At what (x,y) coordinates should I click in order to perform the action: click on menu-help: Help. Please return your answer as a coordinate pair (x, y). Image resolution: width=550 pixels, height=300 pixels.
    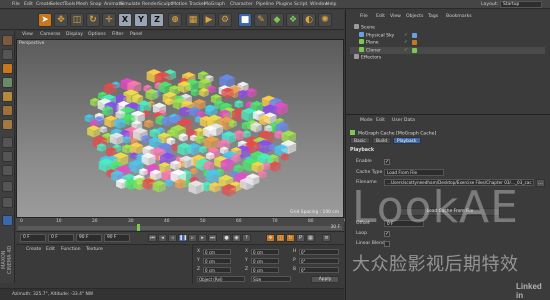
    Looking at the image, I should click on (331, 4).